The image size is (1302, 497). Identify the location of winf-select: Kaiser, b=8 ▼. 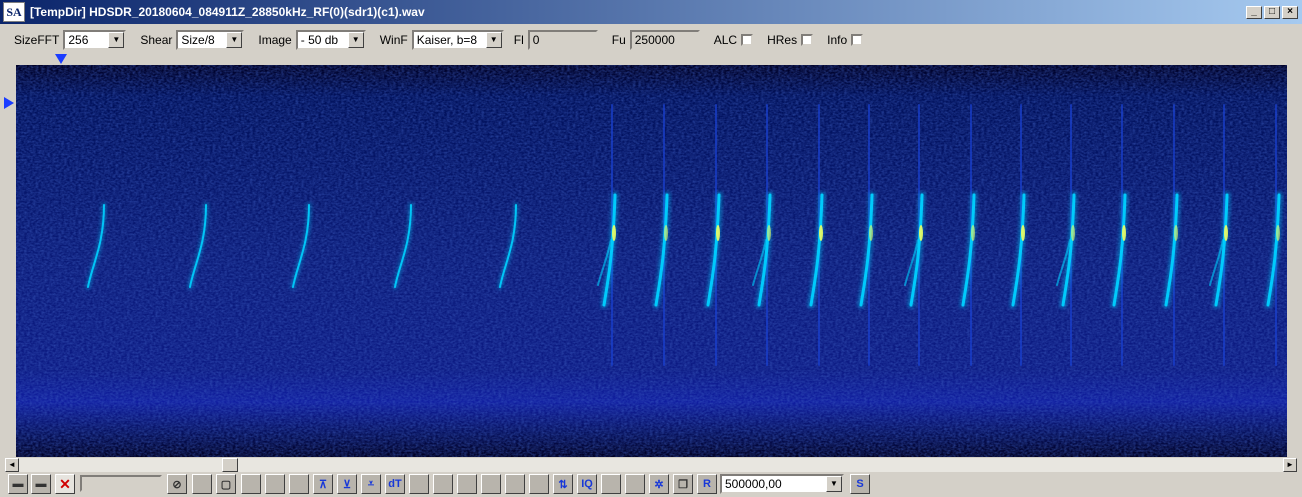
(457, 40).